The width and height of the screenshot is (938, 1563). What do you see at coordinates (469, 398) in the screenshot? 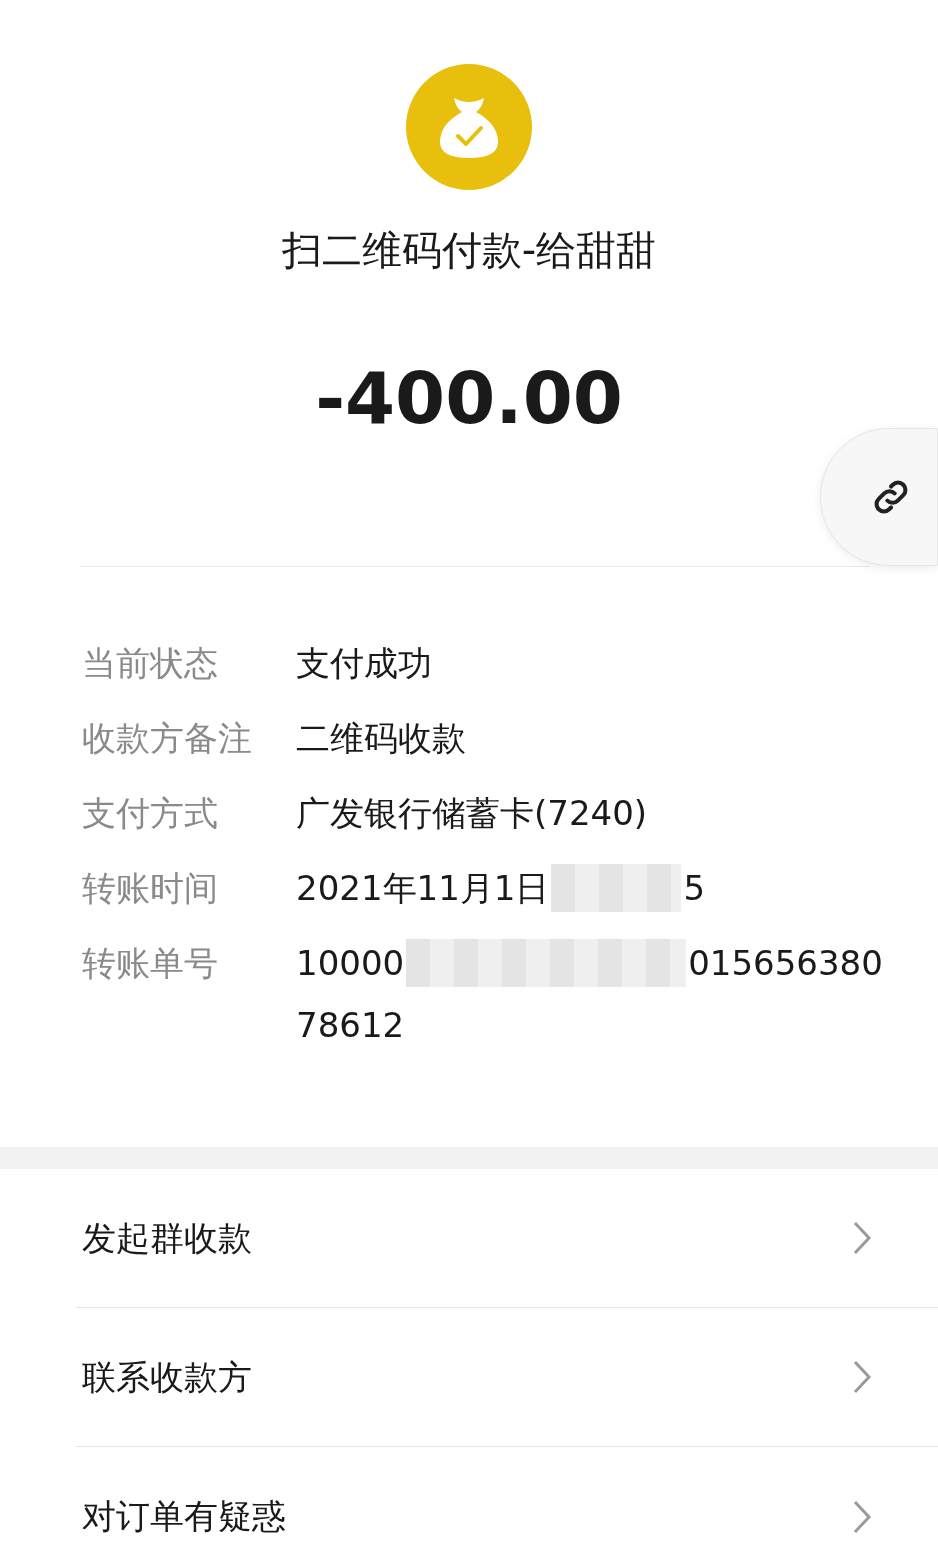
I see `amount: -400.00` at bounding box center [469, 398].